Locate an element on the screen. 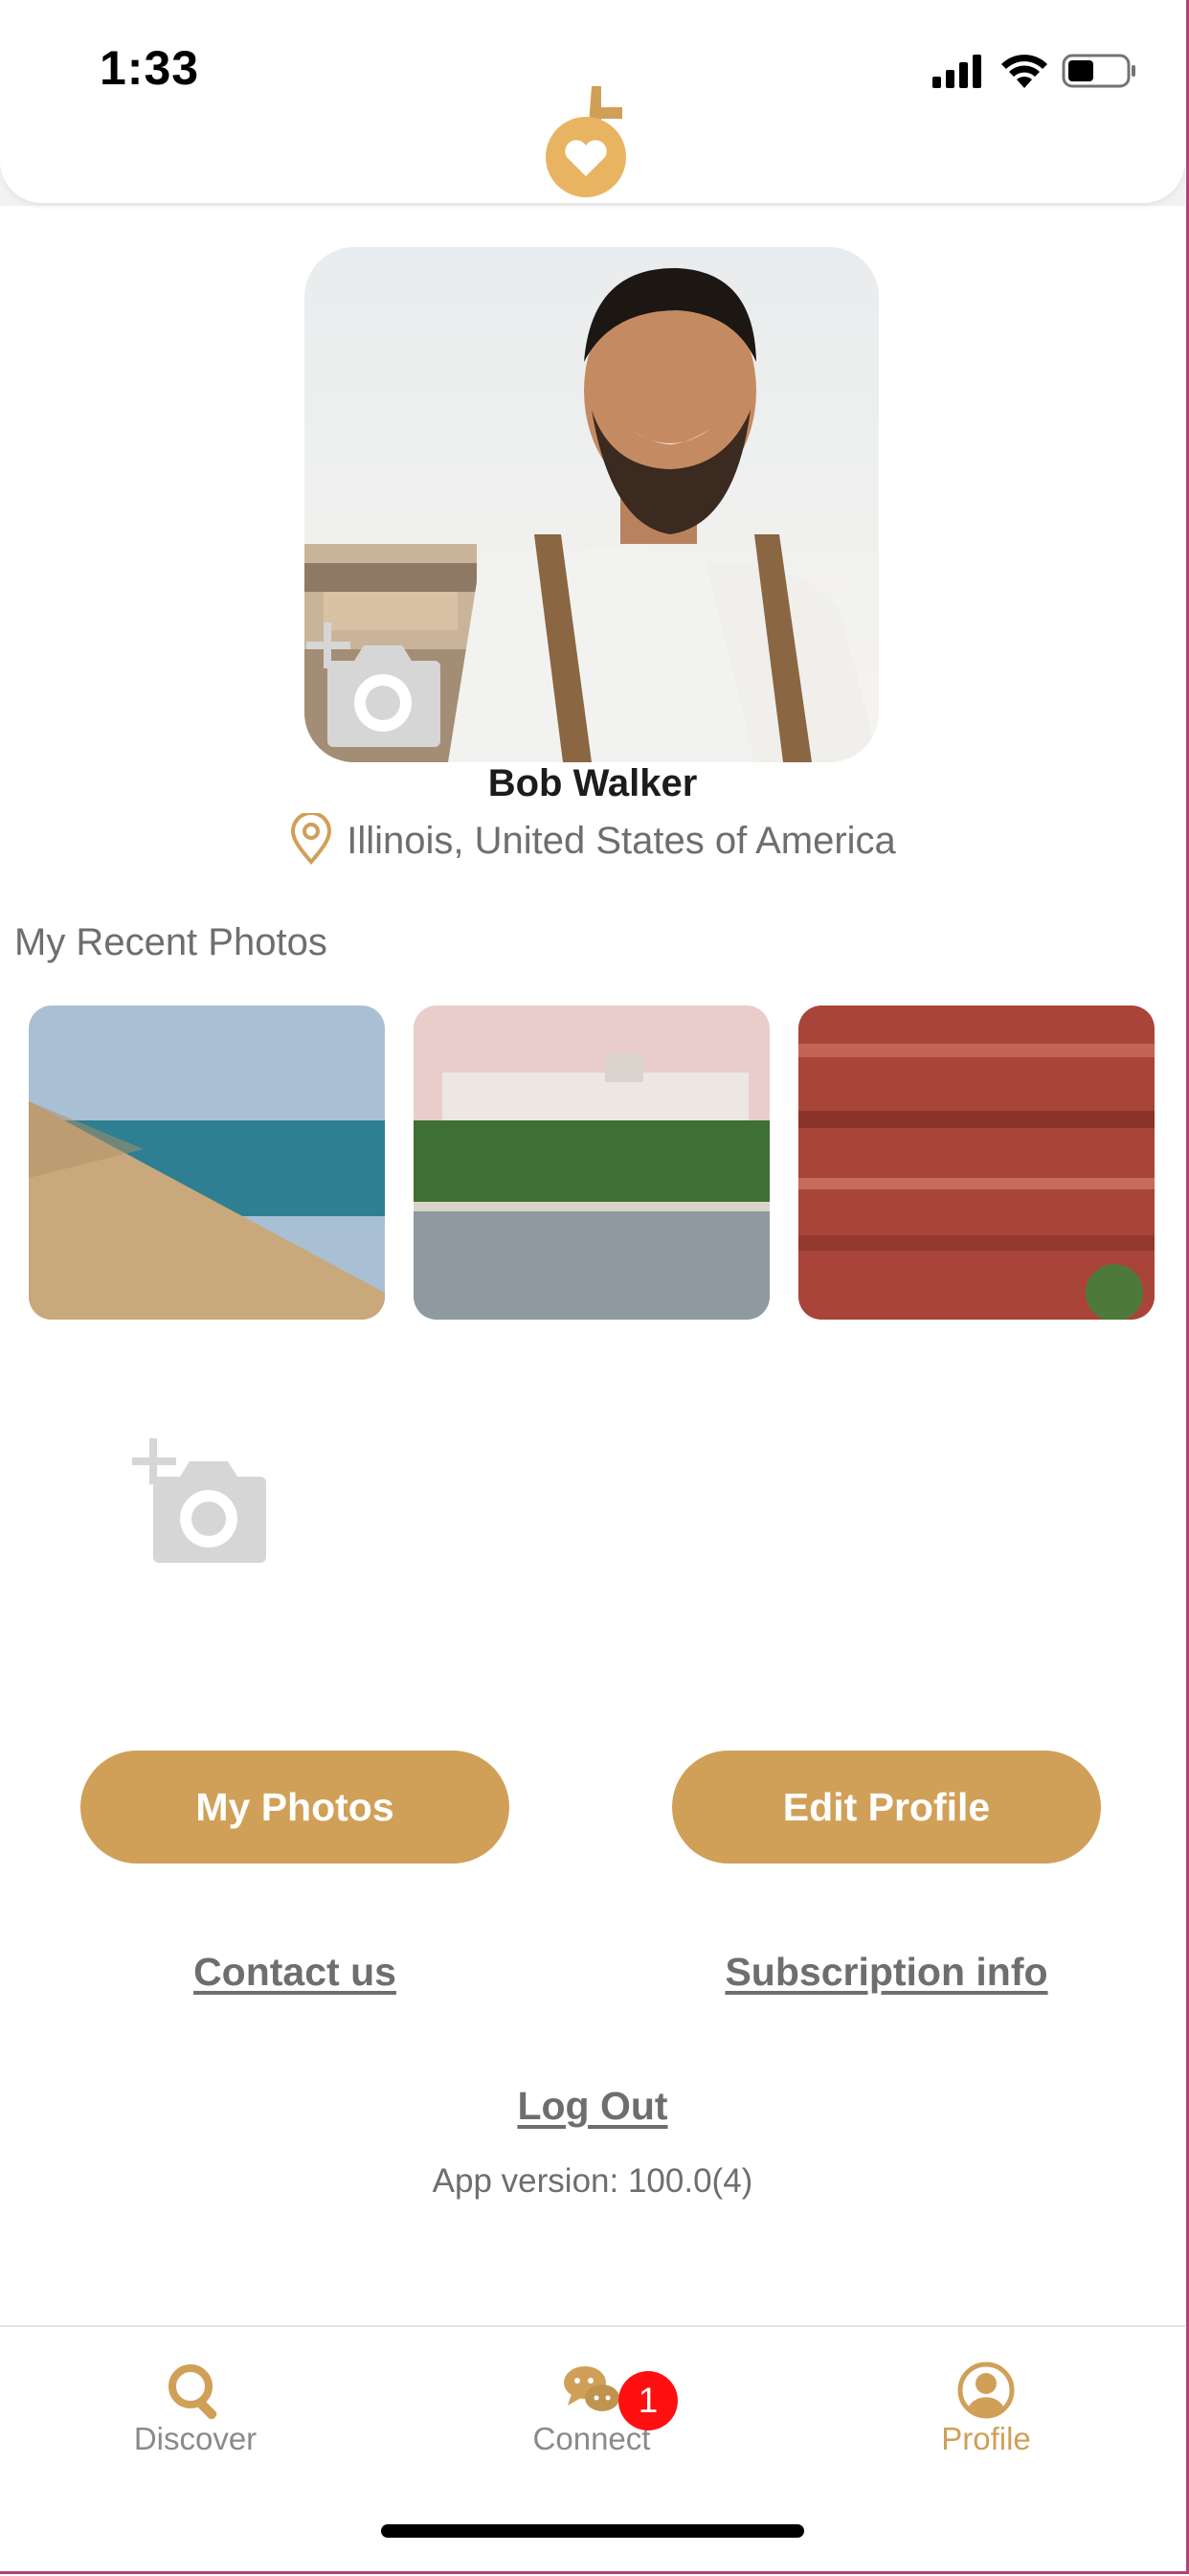 This screenshot has width=1189, height=2576. profile-location: Illinois, United States of America is located at coordinates (592, 838).